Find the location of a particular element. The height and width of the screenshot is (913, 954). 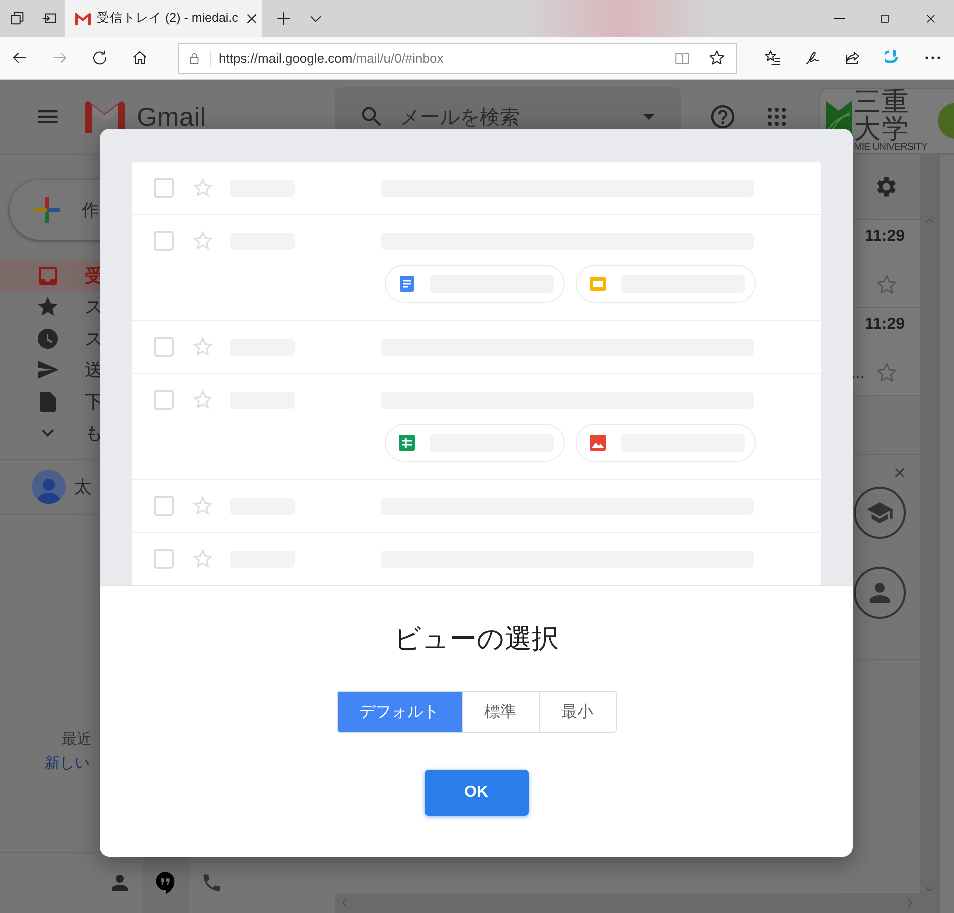

caret-icon is located at coordinates (649, 117).